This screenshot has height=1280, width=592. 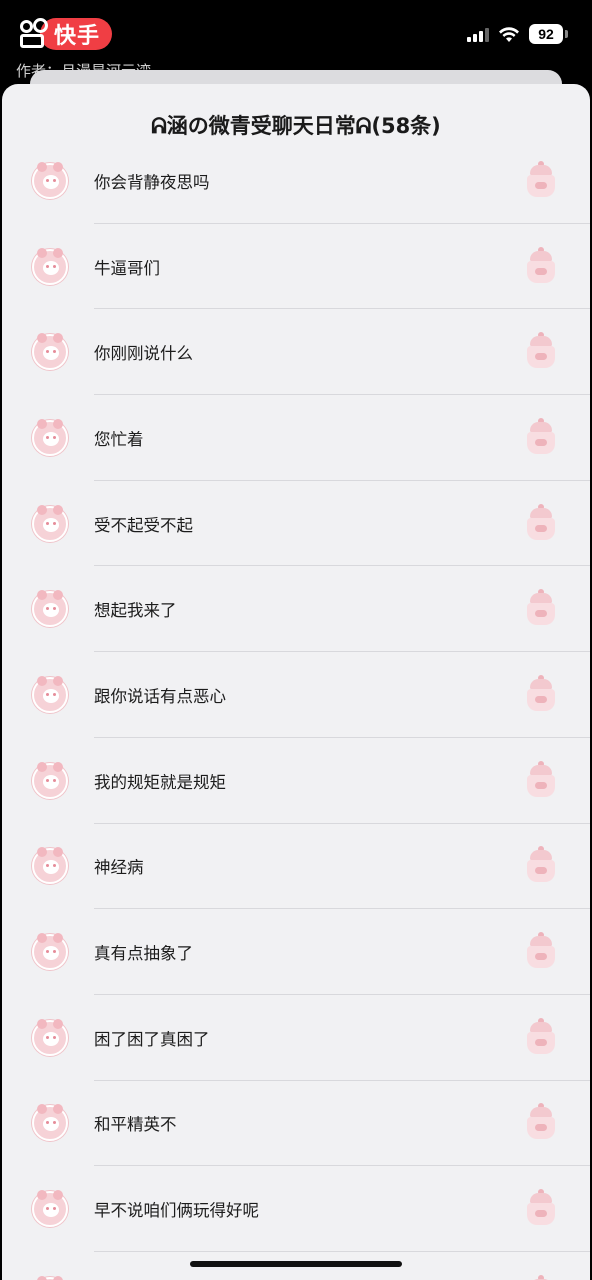 I want to click on message-text: 困了困了真困了, so click(x=152, y=1039).